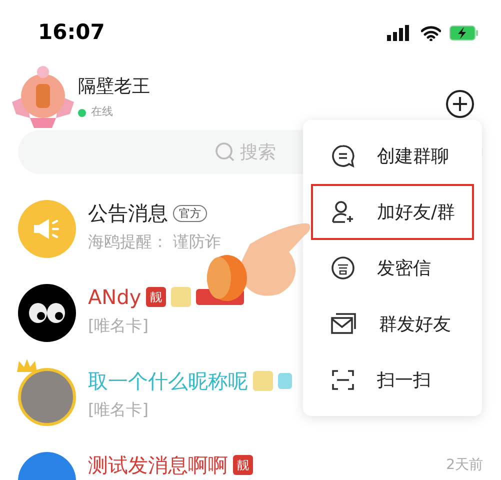  What do you see at coordinates (43, 97) in the screenshot?
I see `avatar-badge-drawing` at bounding box center [43, 97].